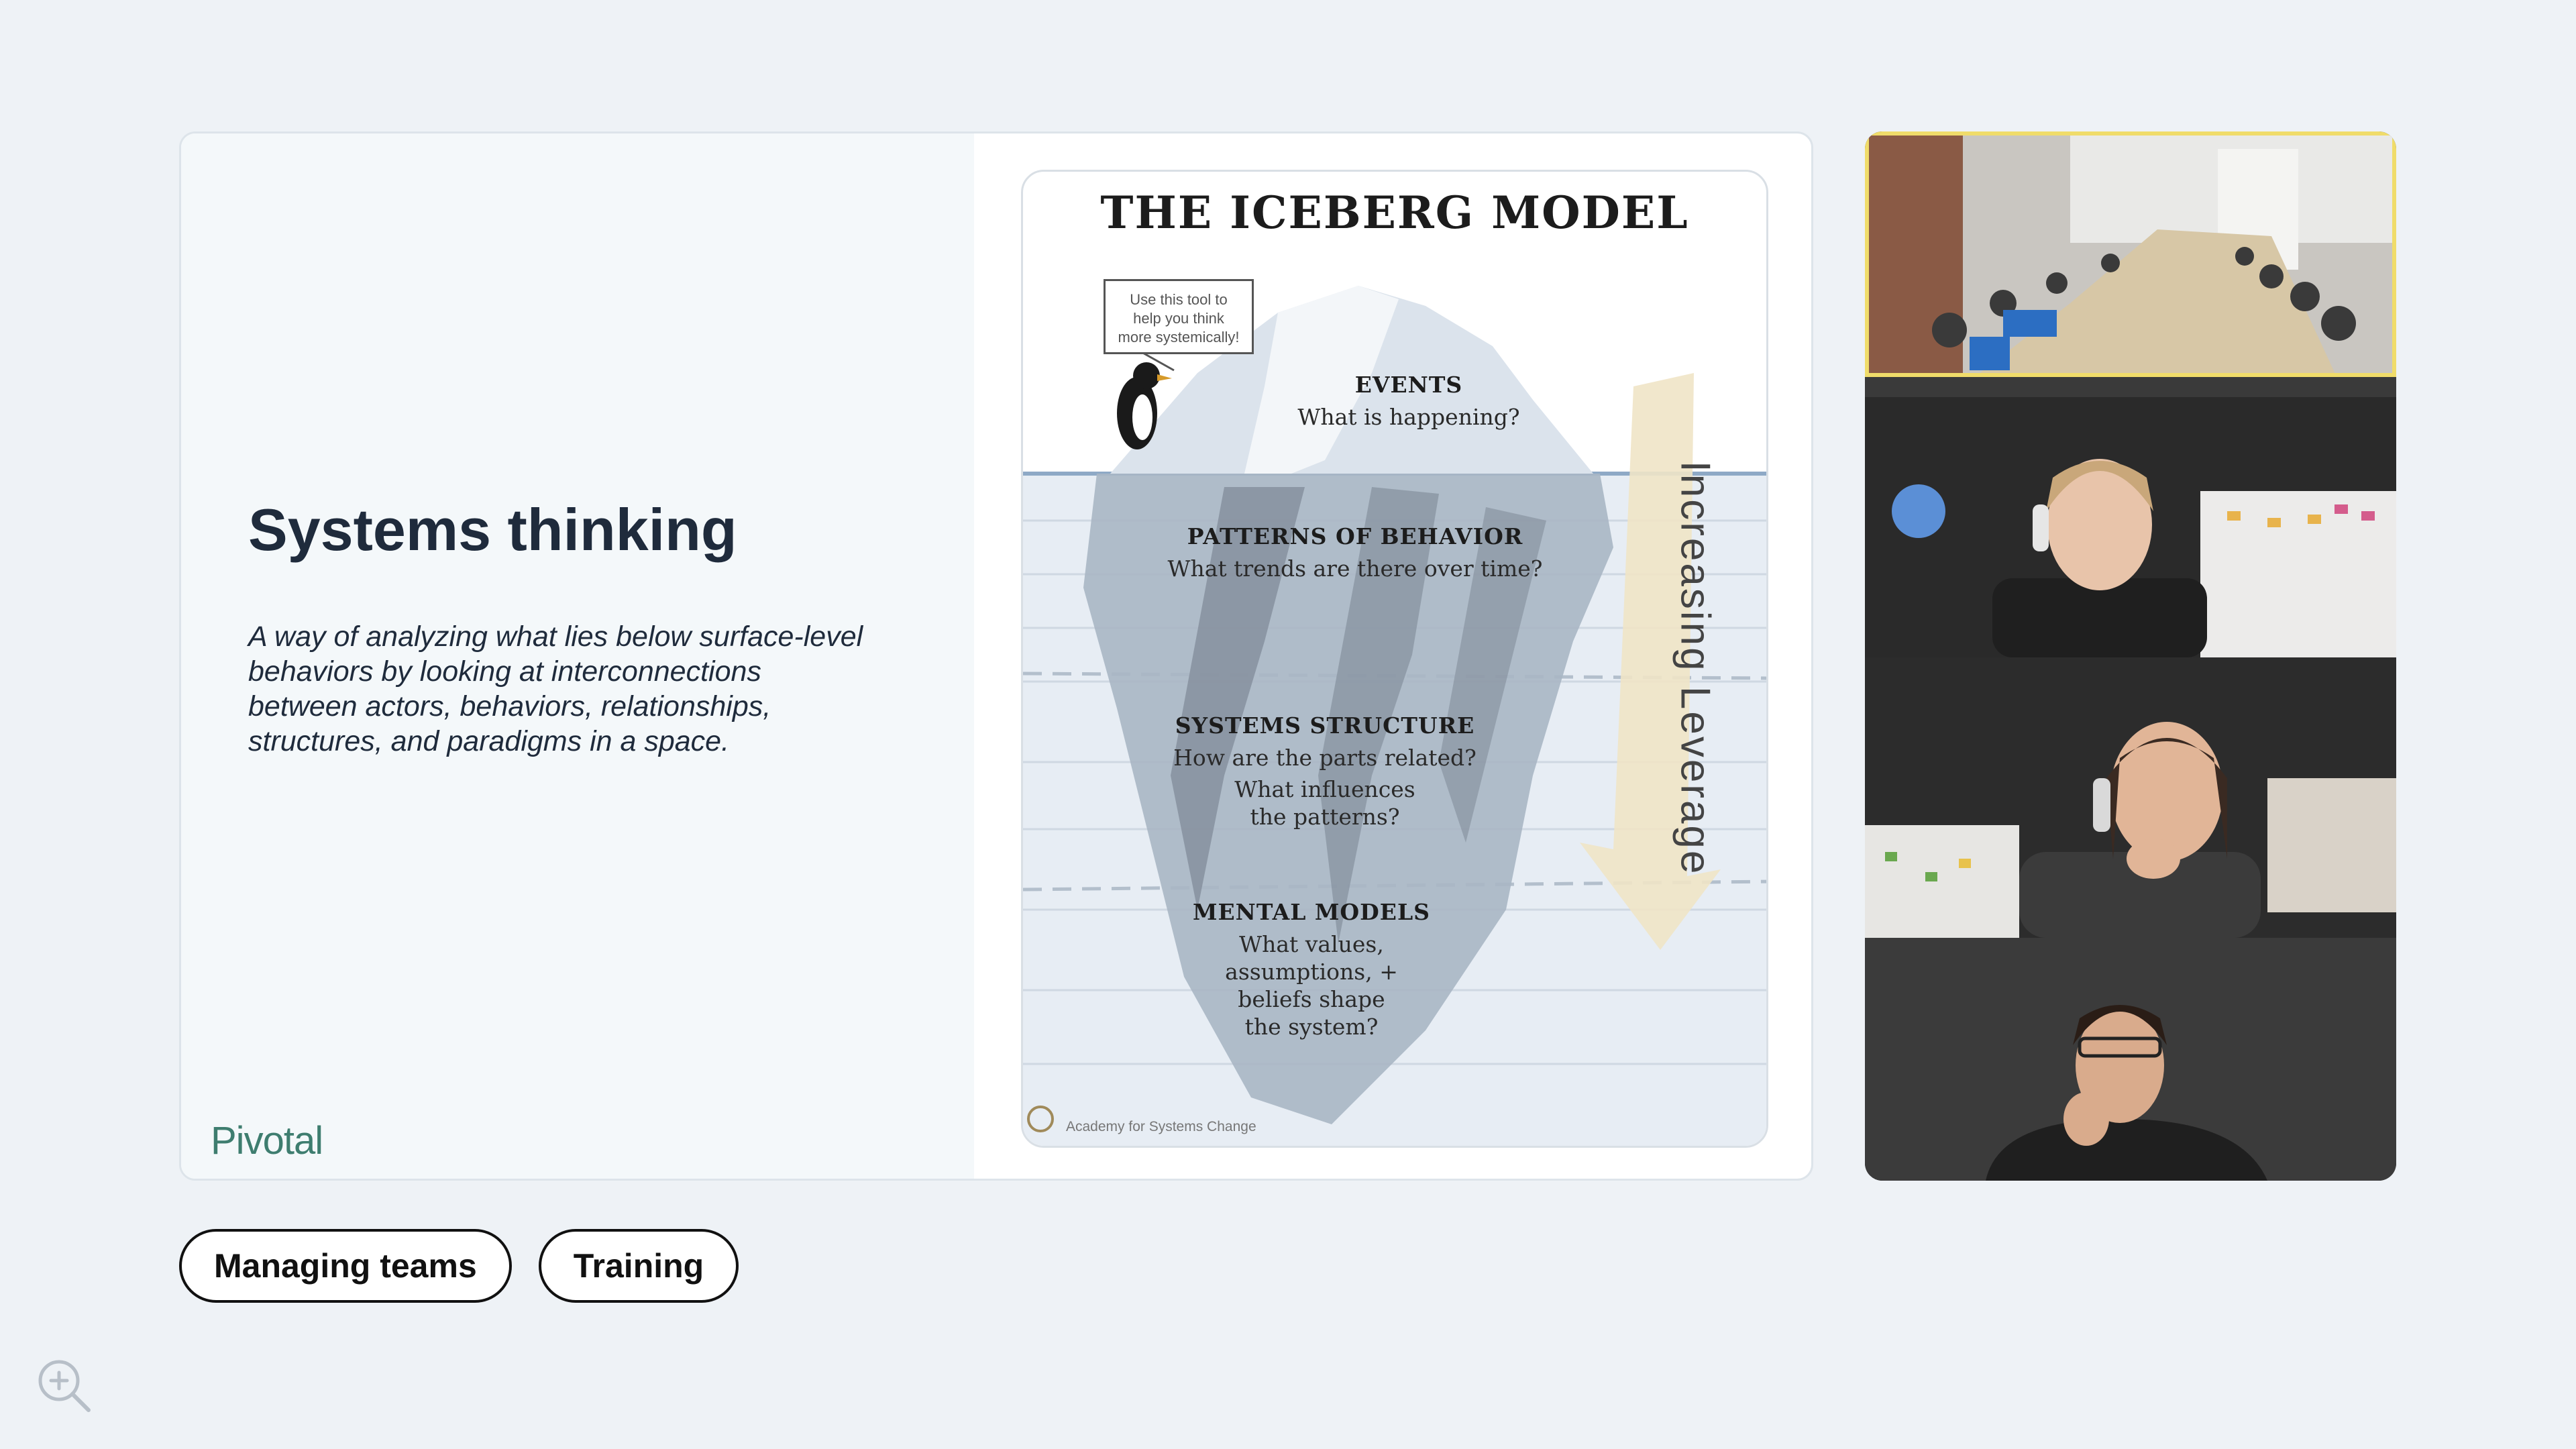 Image resolution: width=2576 pixels, height=1449 pixels. I want to click on video-tile-conference-room, so click(2130, 254).